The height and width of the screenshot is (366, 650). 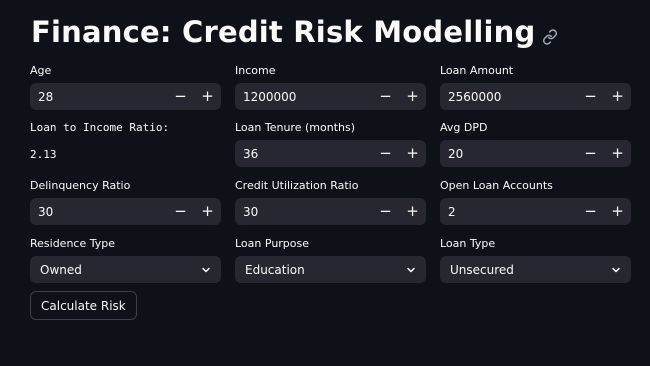 What do you see at coordinates (508, 154) in the screenshot?
I see `avg-dpd-value: 20` at bounding box center [508, 154].